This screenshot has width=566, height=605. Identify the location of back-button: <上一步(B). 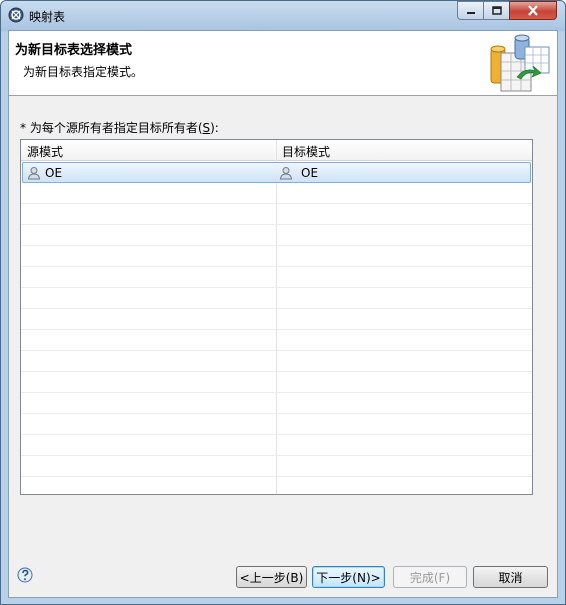
(271, 577).